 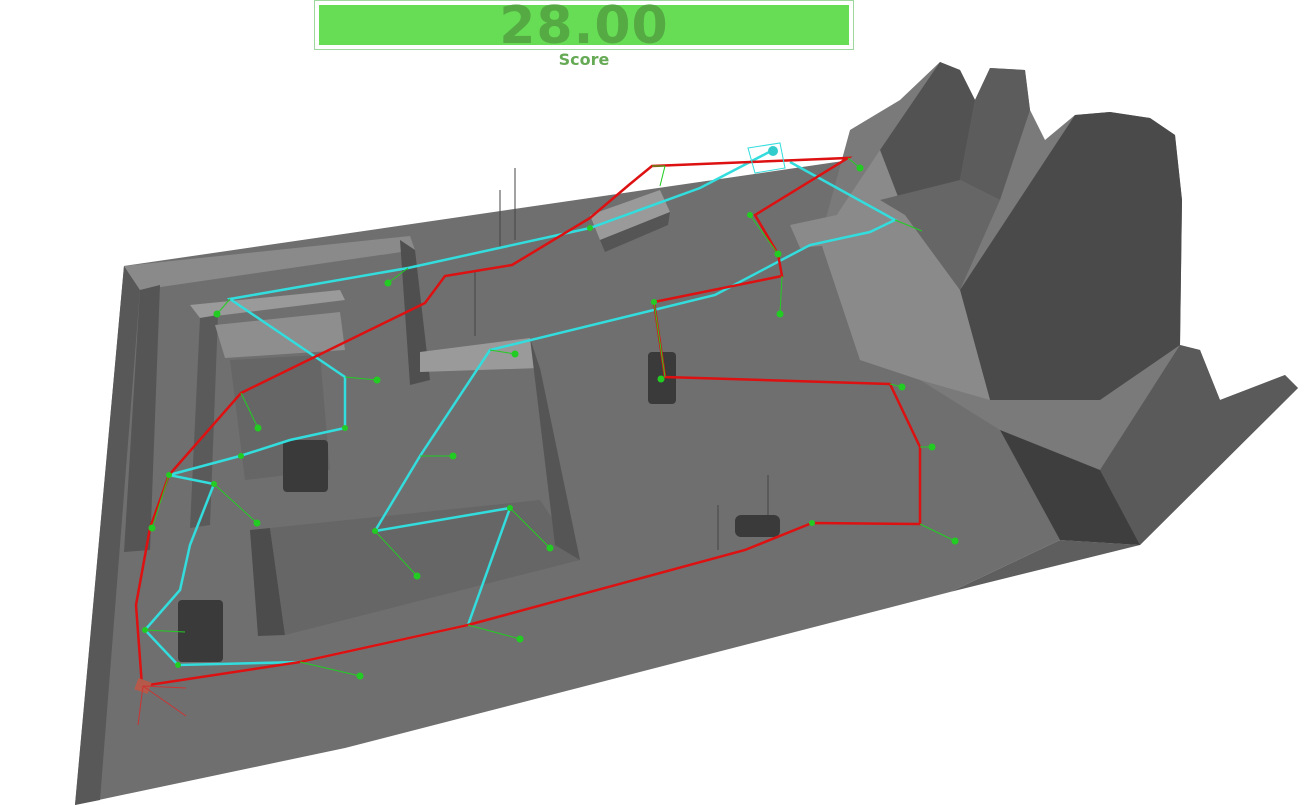 What do you see at coordinates (766, 158) in the screenshot?
I see `goal-marker` at bounding box center [766, 158].